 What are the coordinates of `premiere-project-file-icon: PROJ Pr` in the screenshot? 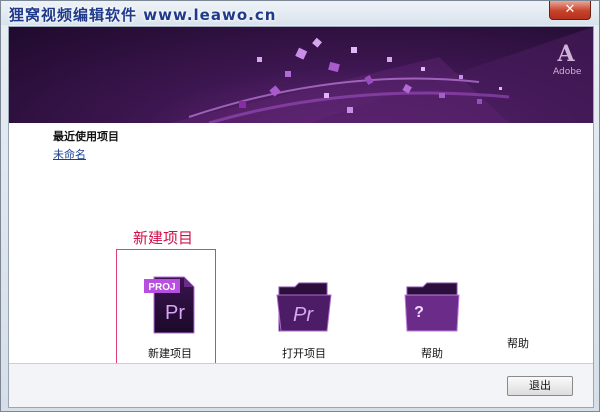 It's located at (169, 305).